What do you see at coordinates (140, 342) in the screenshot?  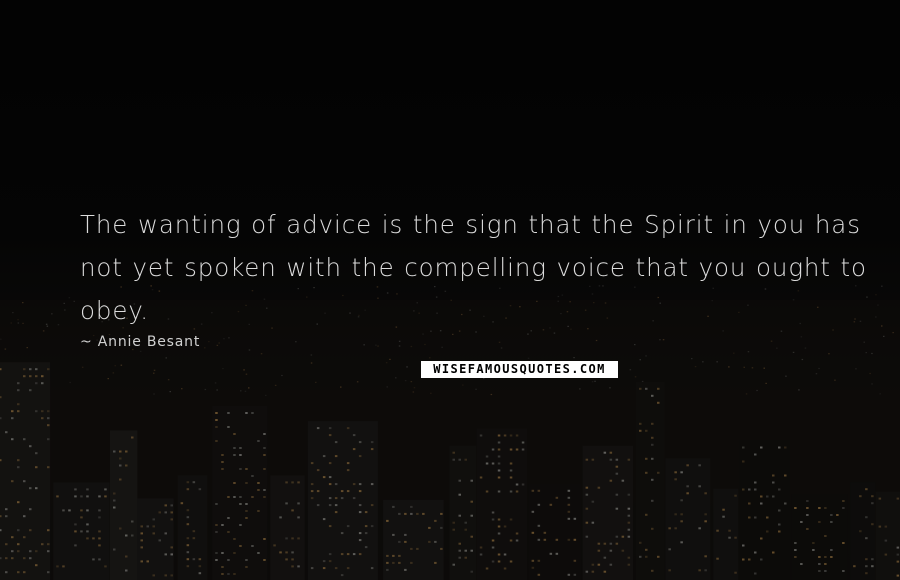 I see `quote-author: ~ Annie Besant` at bounding box center [140, 342].